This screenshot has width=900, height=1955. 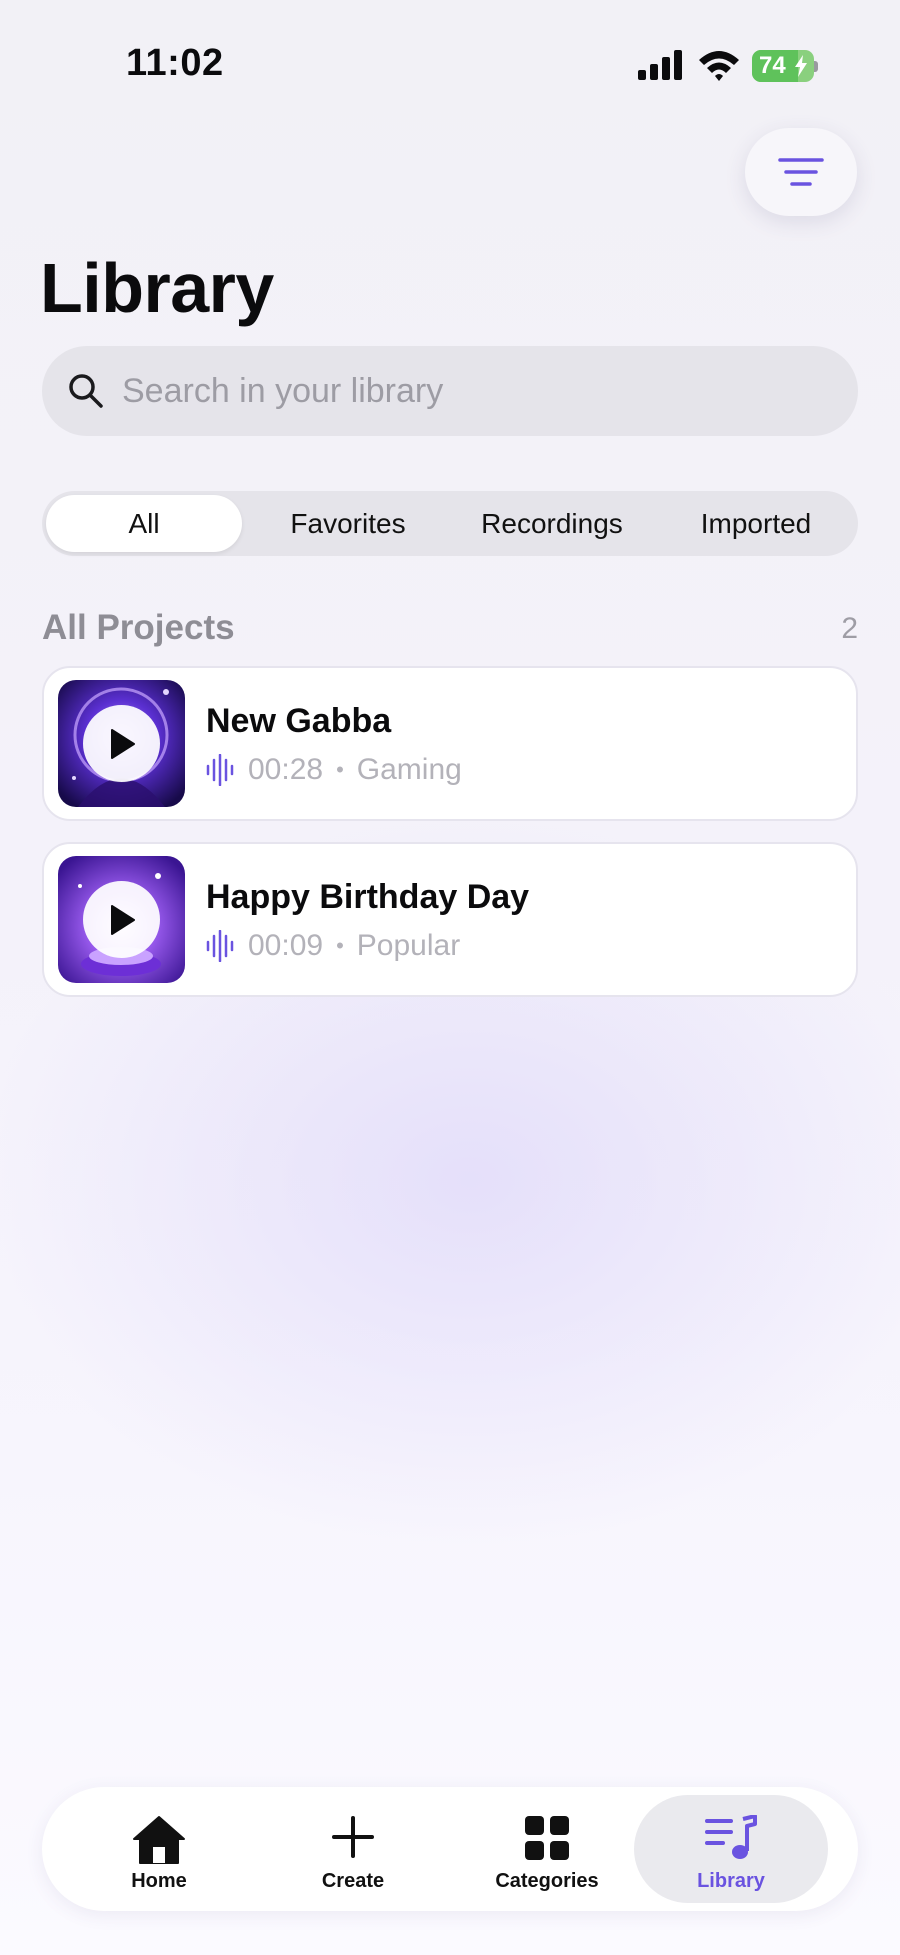 I want to click on project-card: New Gabba 00:28 • Gaming, so click(x=450, y=743).